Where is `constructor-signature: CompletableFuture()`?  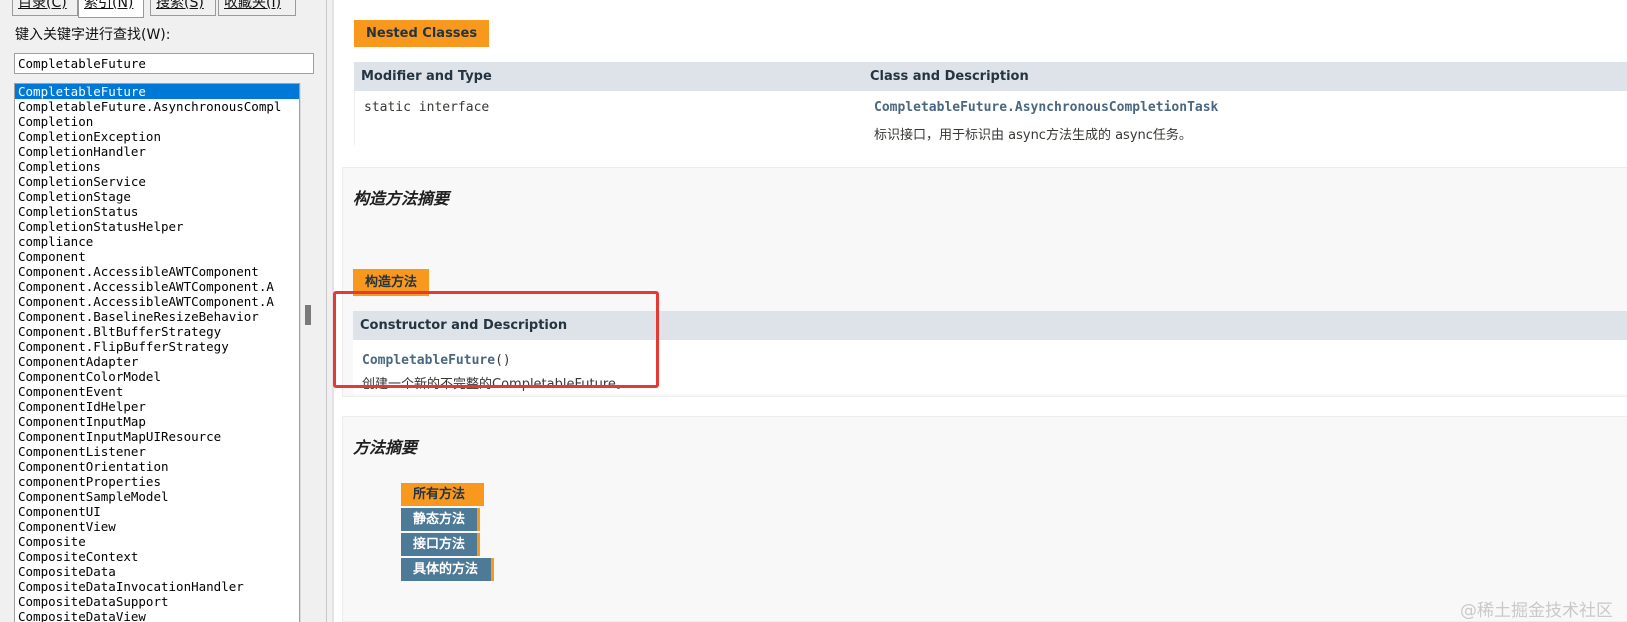
constructor-signature: CompletableFuture() is located at coordinates (436, 358).